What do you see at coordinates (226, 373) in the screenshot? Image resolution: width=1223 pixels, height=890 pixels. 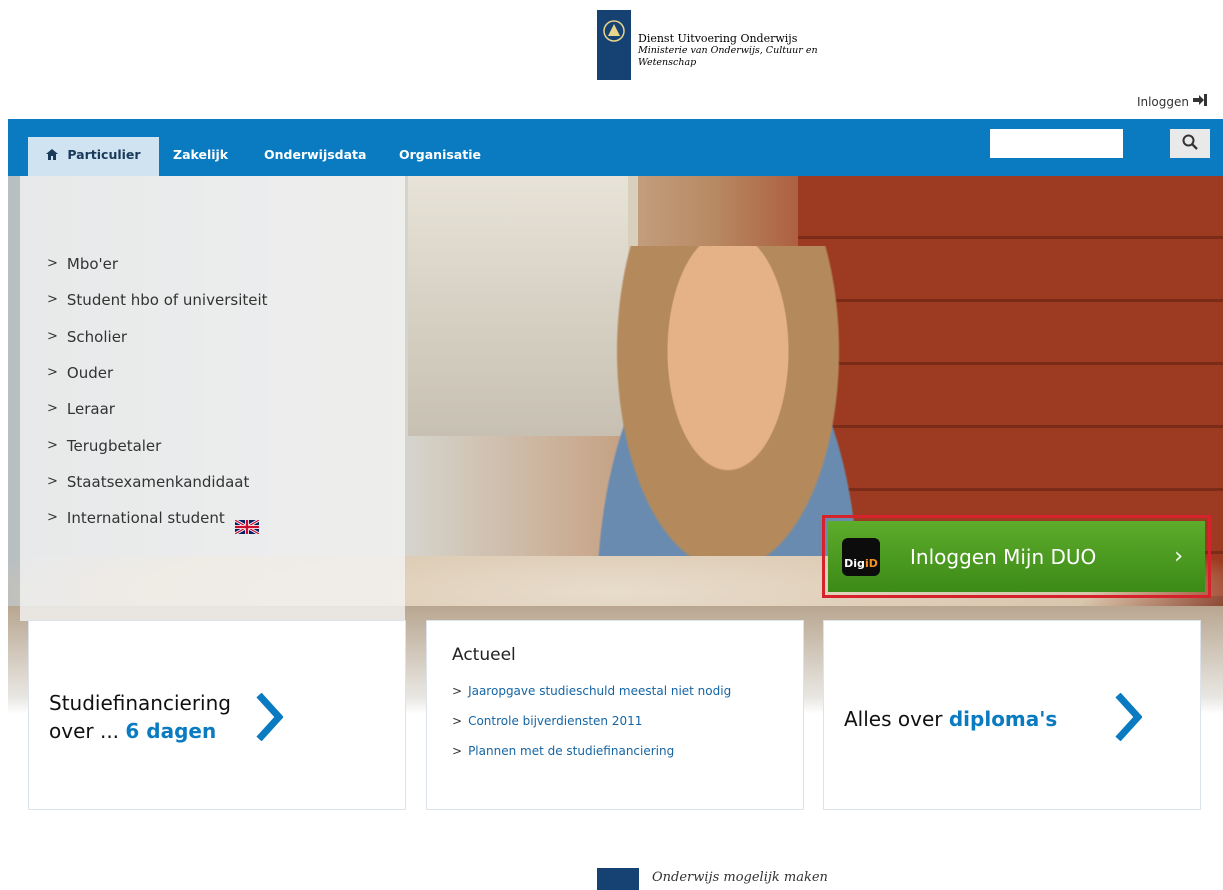 I see `menu-item-ouder: > Ouder` at bounding box center [226, 373].